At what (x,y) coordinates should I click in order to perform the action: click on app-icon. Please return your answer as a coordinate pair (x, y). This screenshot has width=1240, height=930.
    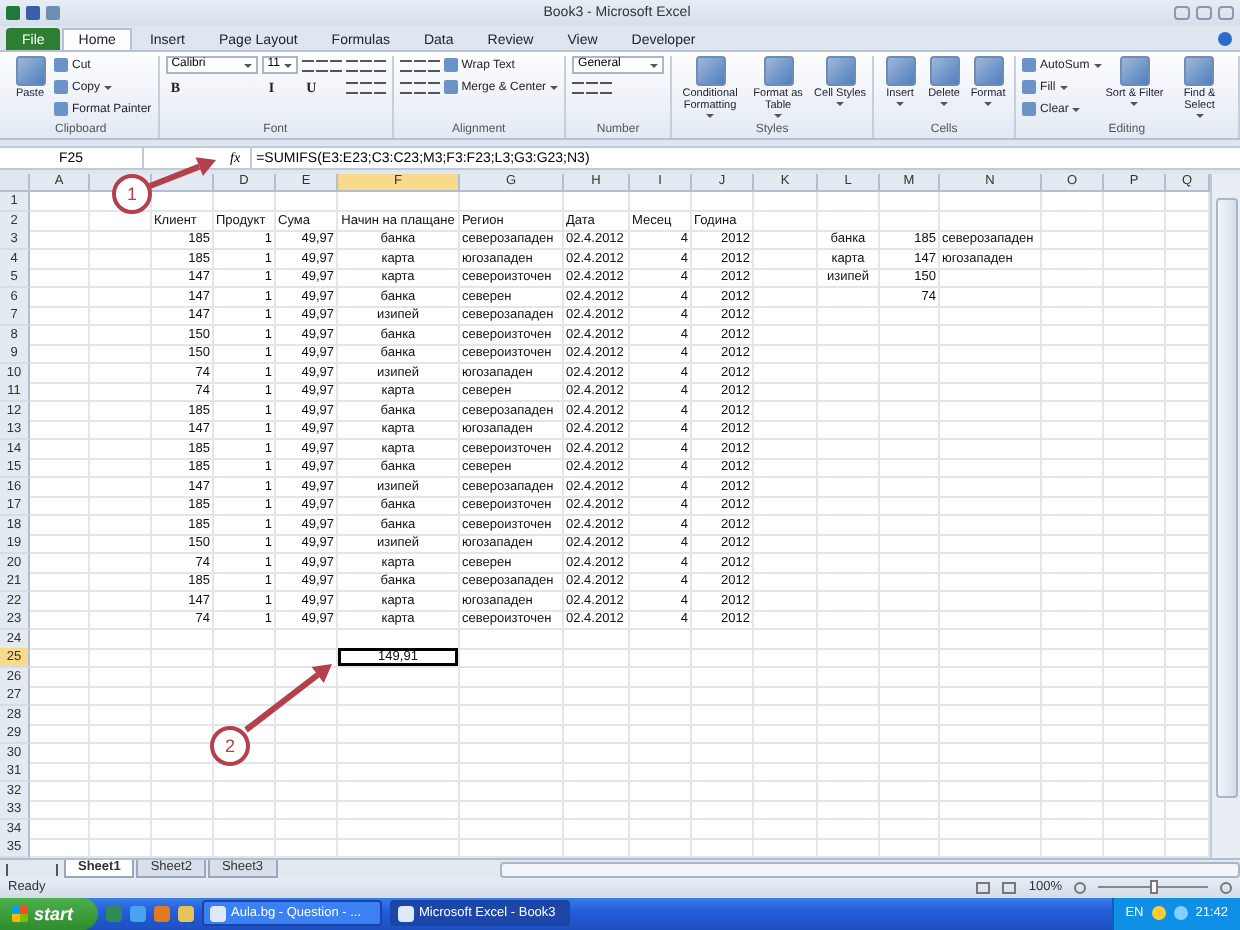
    Looking at the image, I should click on (13, 13).